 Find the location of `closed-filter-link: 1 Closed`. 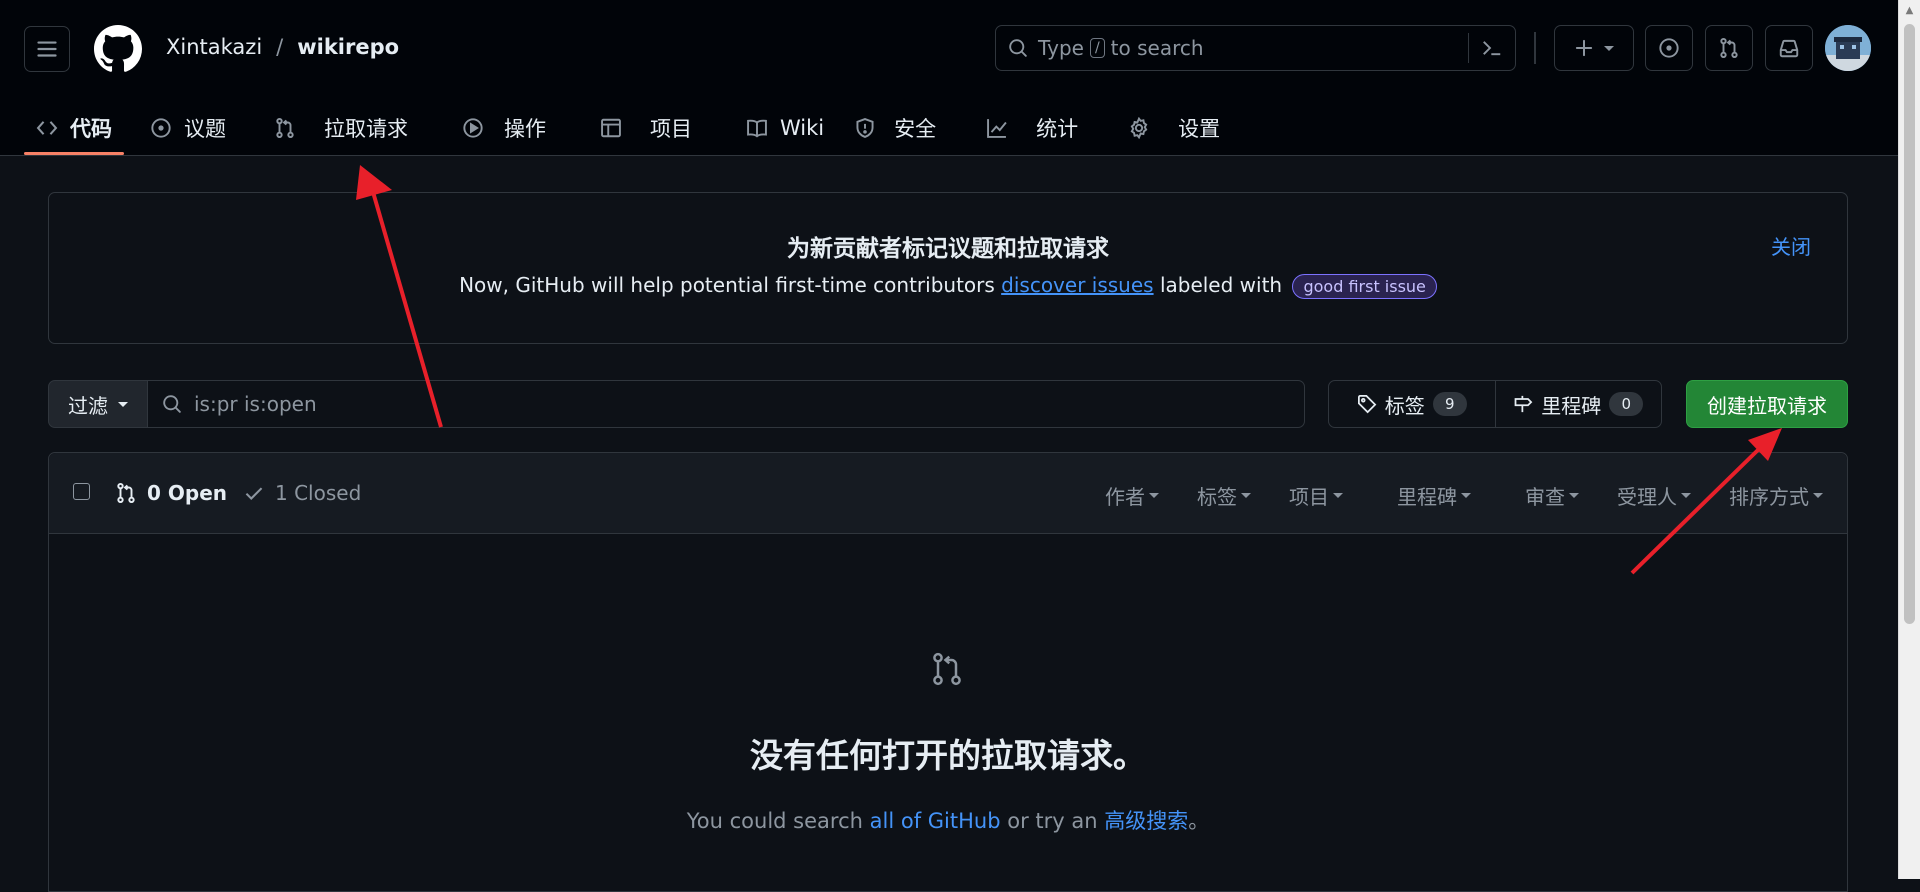

closed-filter-link: 1 Closed is located at coordinates (302, 493).